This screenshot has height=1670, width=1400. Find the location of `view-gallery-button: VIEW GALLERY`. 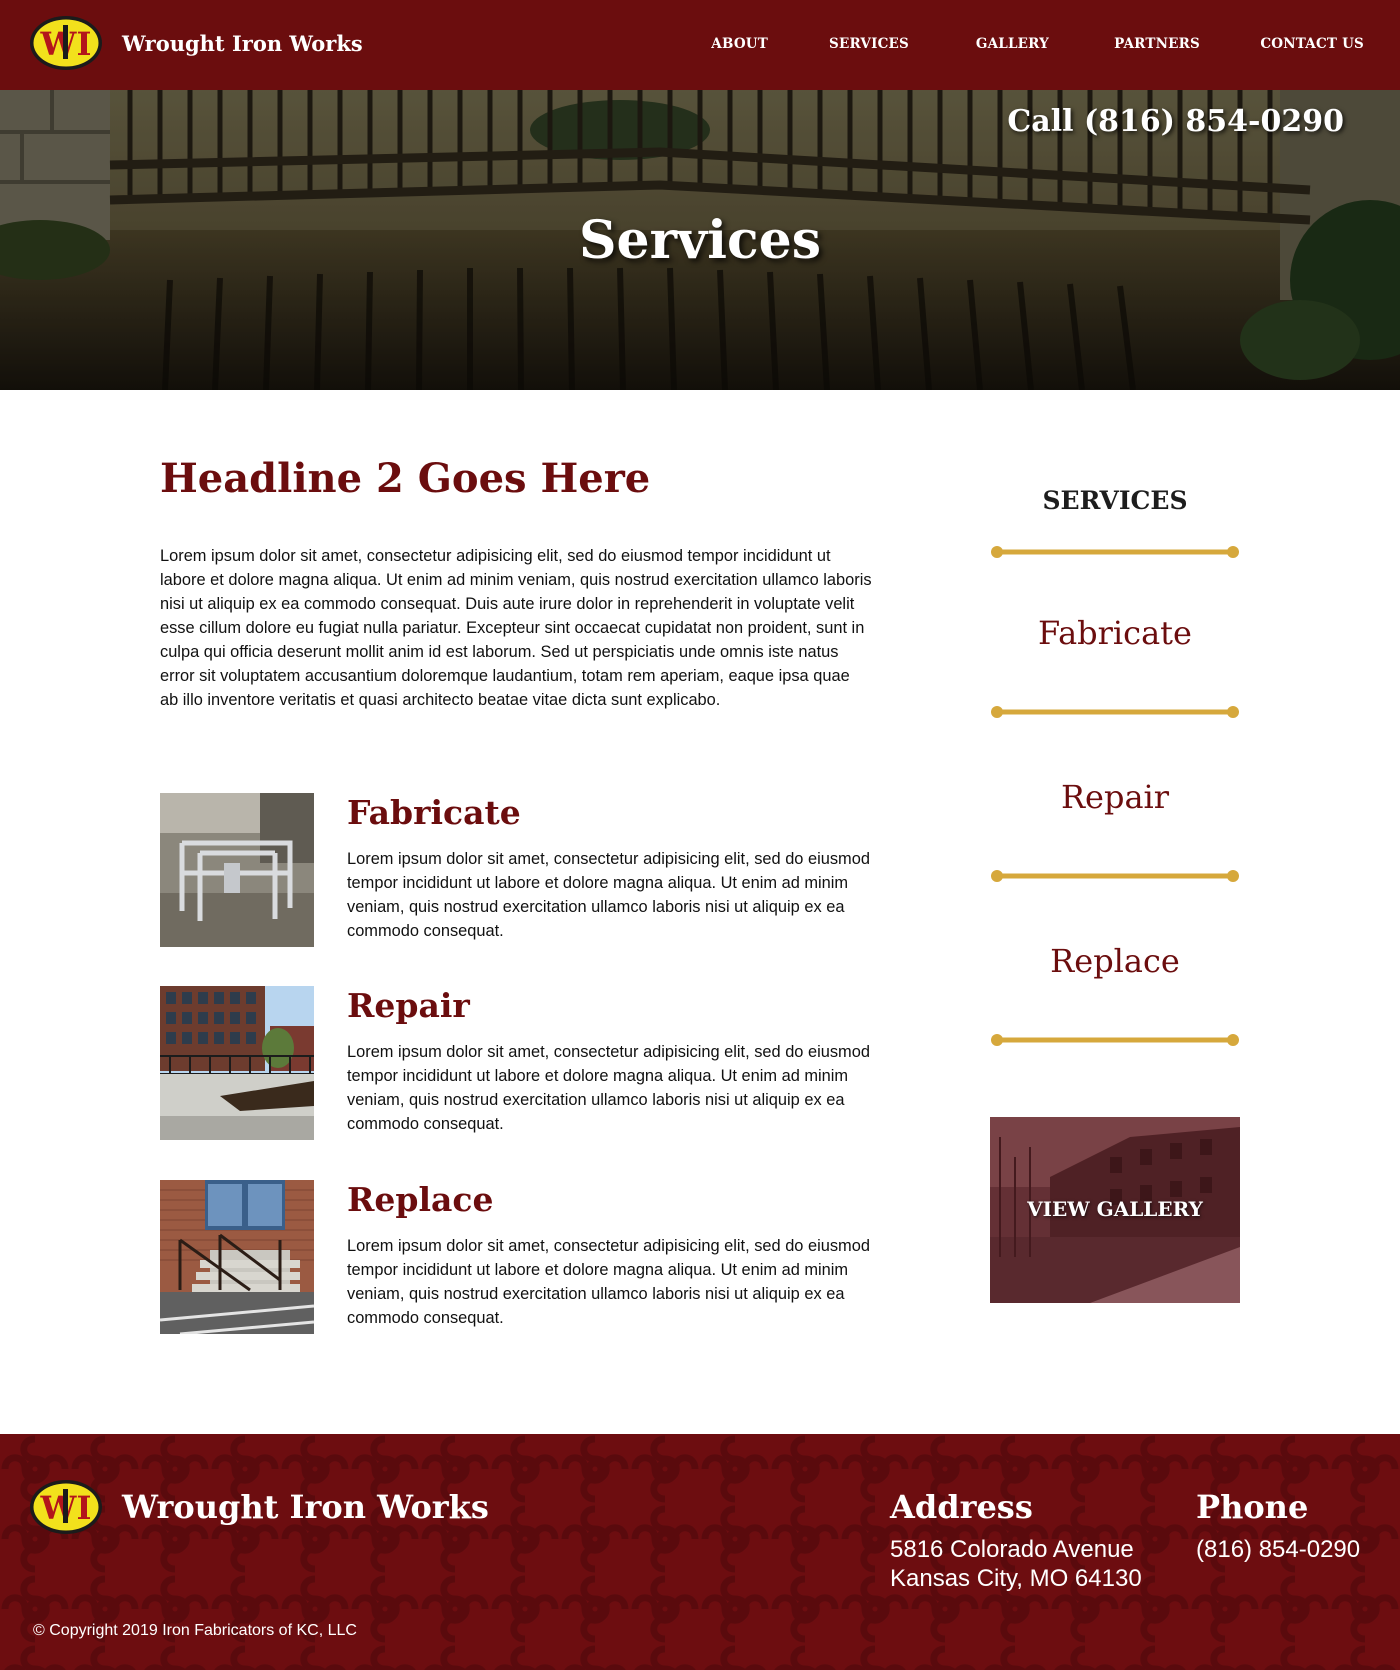

view-gallery-button: VIEW GALLERY is located at coordinates (1115, 1210).